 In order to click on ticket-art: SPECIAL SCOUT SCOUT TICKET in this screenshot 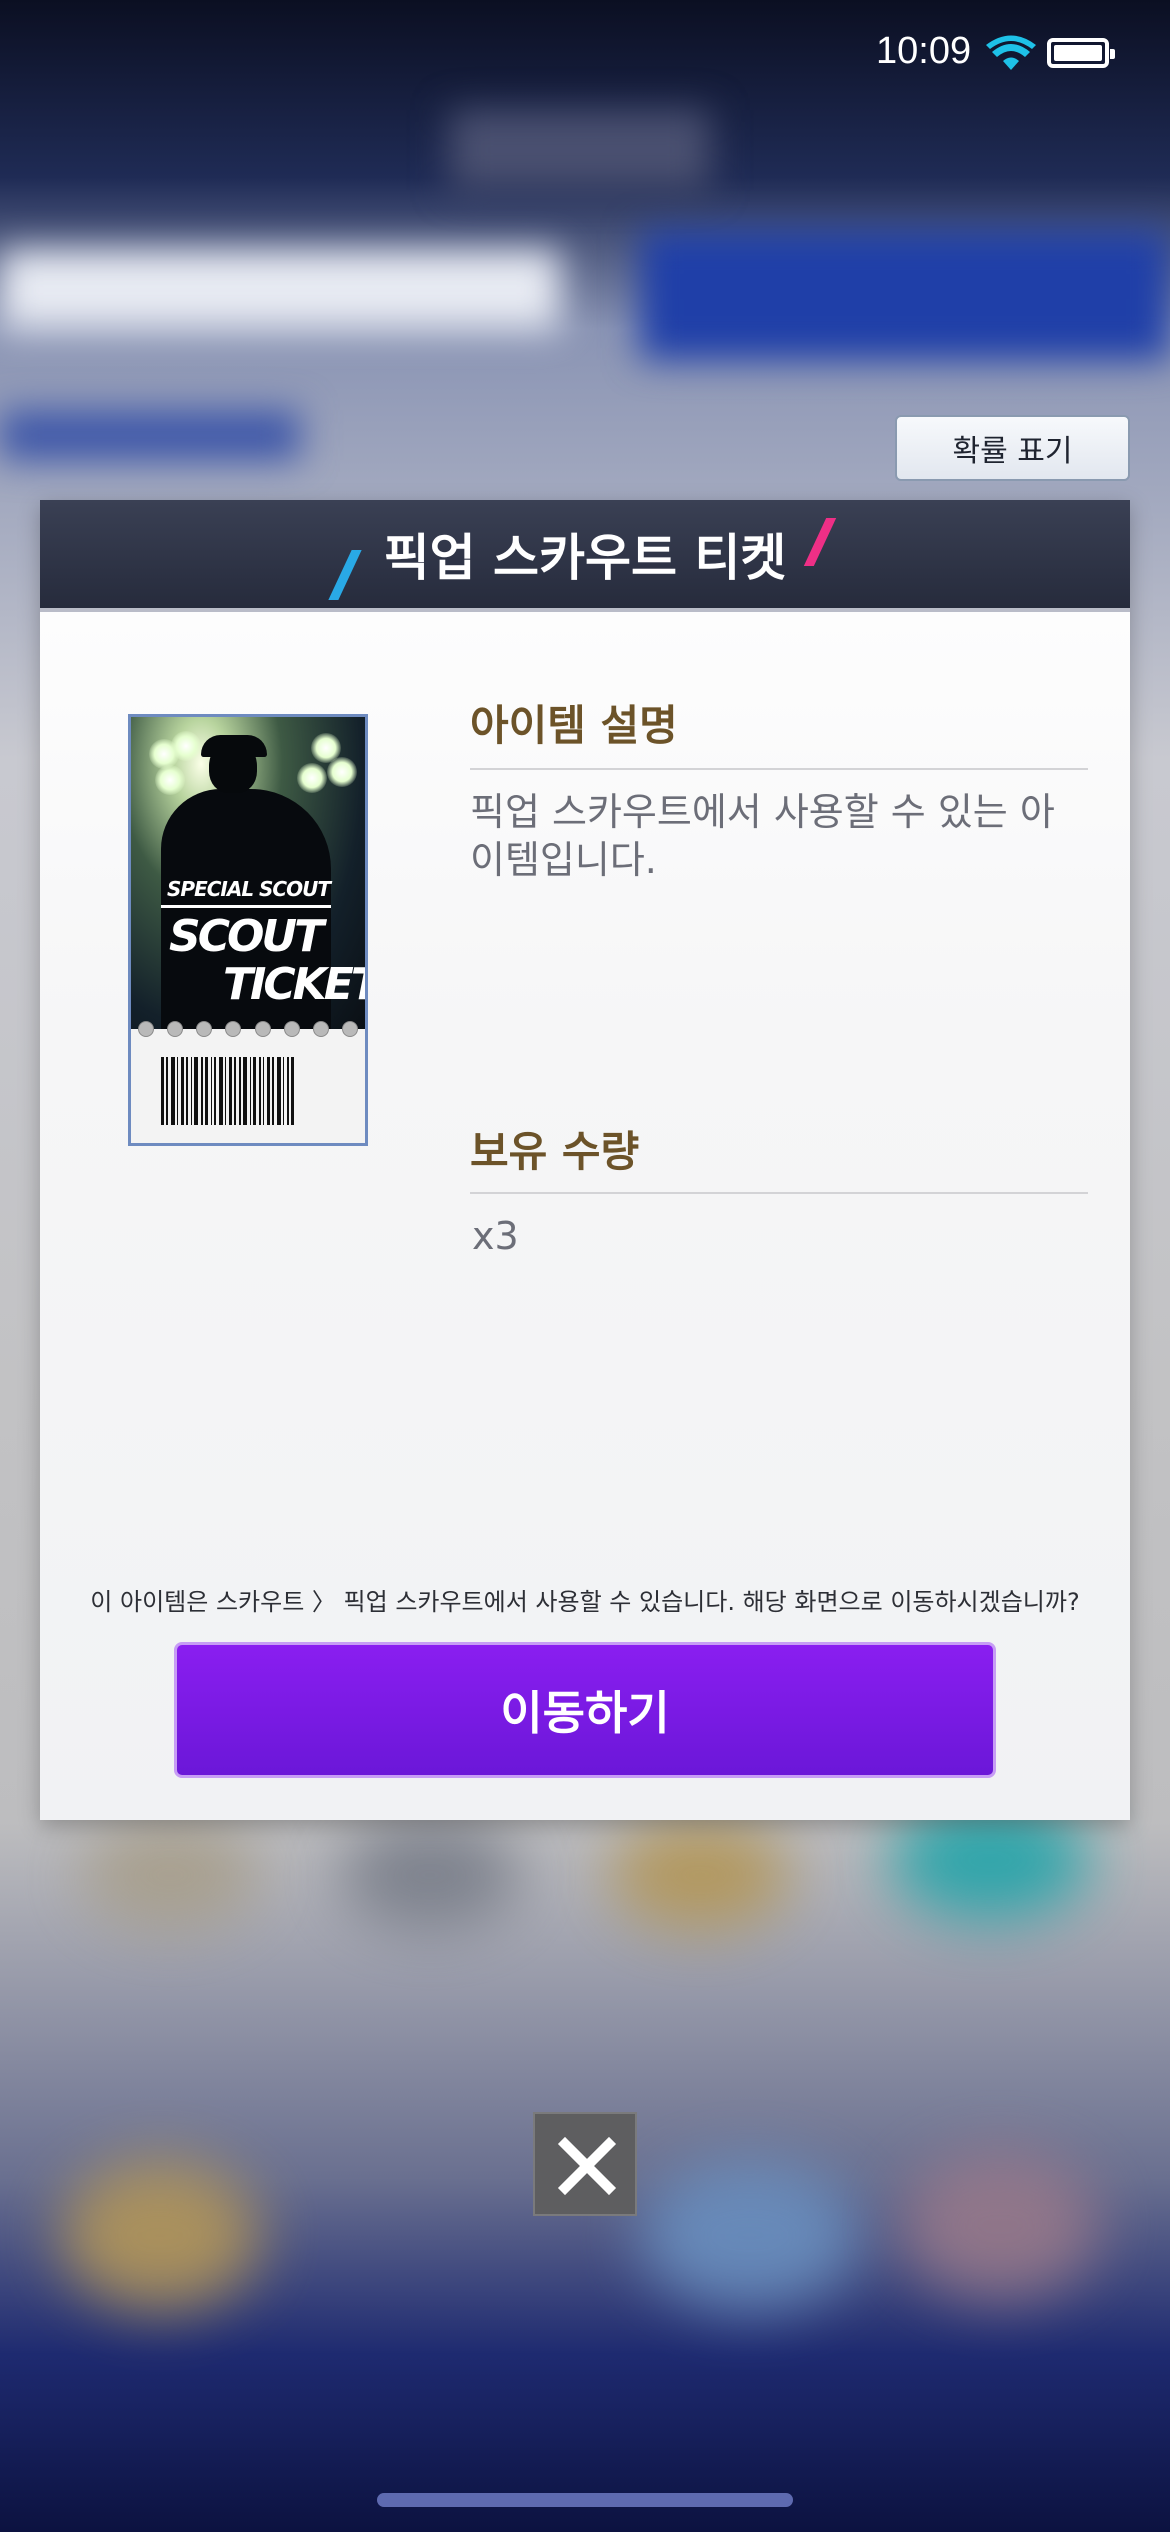, I will do `click(248, 873)`.